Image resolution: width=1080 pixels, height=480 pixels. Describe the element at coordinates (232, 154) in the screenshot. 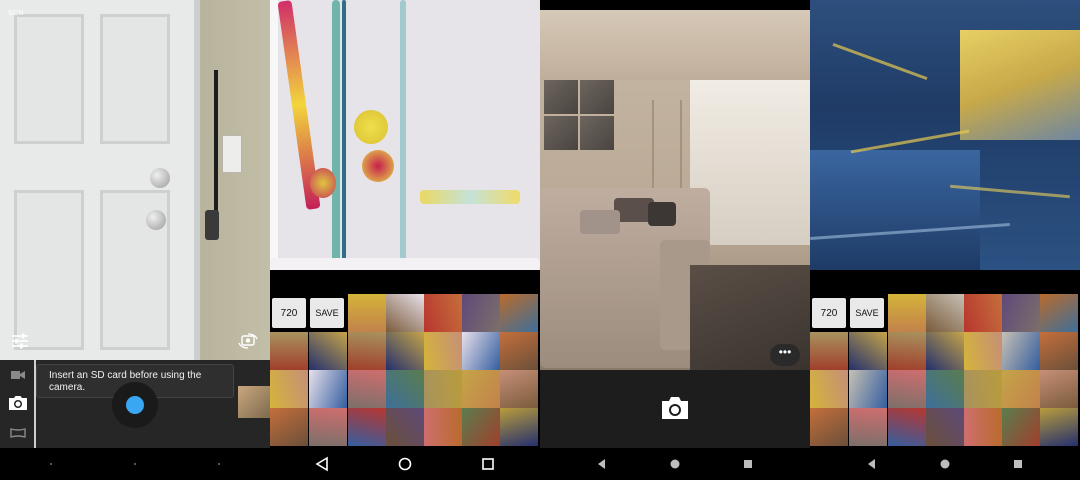

I see `light-switch` at that location.